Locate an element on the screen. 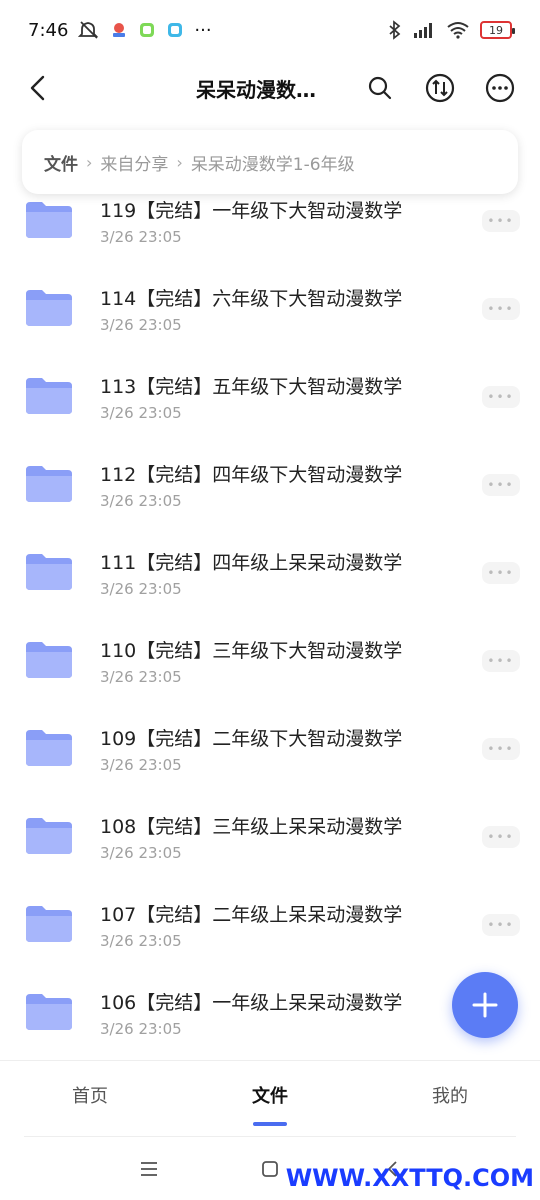  status-right: 19 is located at coordinates (451, 30).